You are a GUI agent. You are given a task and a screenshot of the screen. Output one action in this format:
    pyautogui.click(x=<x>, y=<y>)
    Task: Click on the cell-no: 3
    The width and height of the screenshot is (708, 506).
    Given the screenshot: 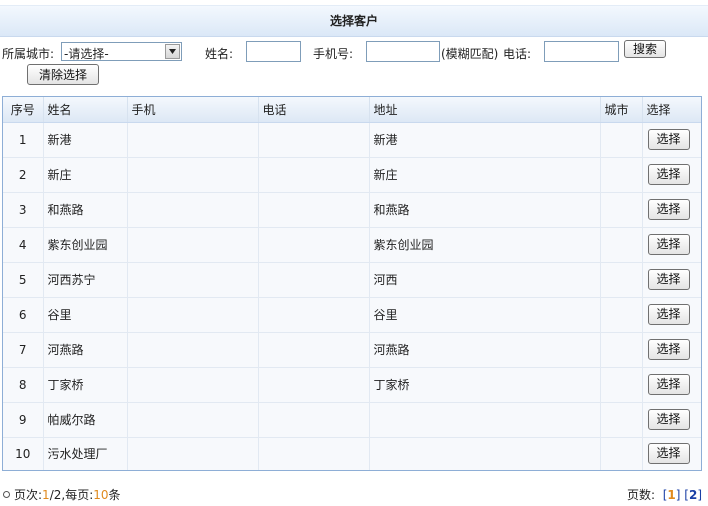 What is the action you would take?
    pyautogui.click(x=23, y=210)
    